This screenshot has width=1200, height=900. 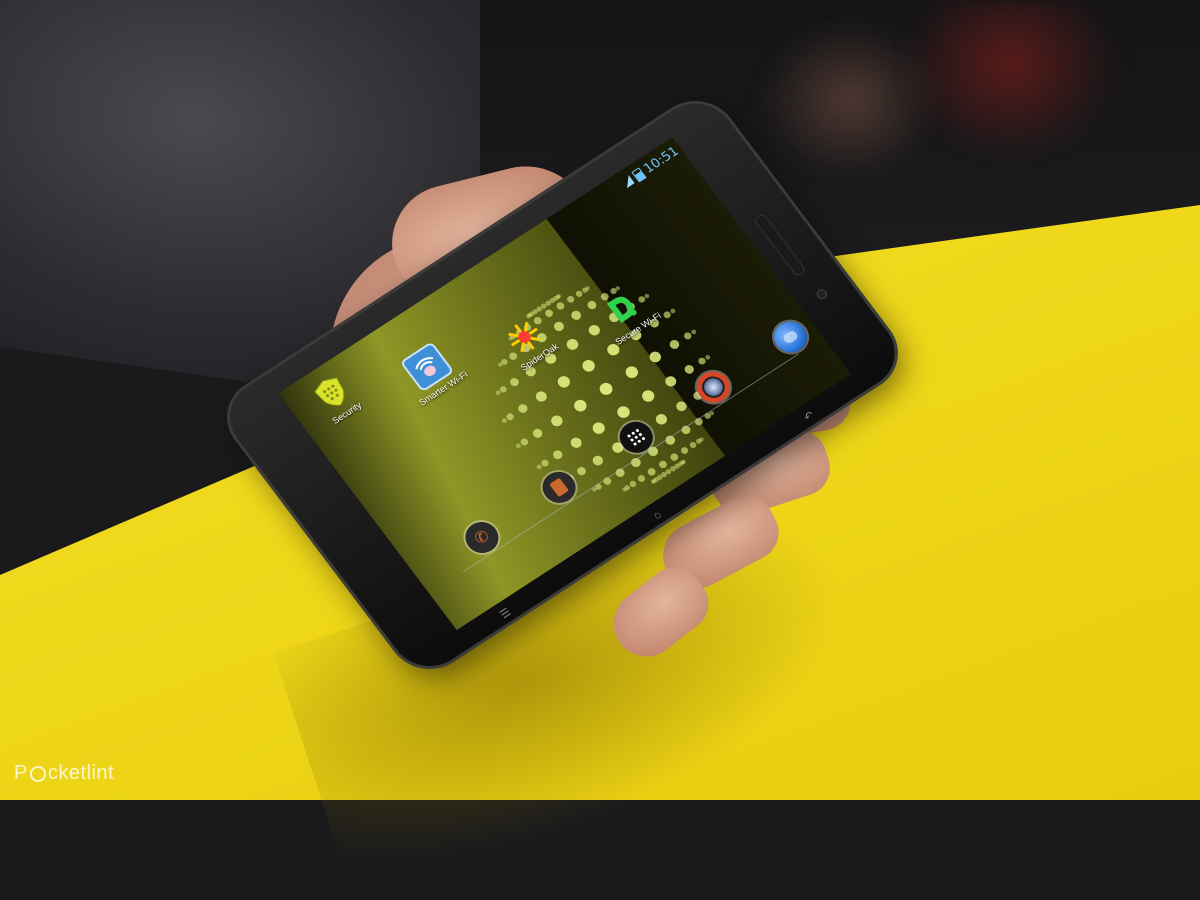 What do you see at coordinates (713, 387) in the screenshot?
I see `camera-icon` at bounding box center [713, 387].